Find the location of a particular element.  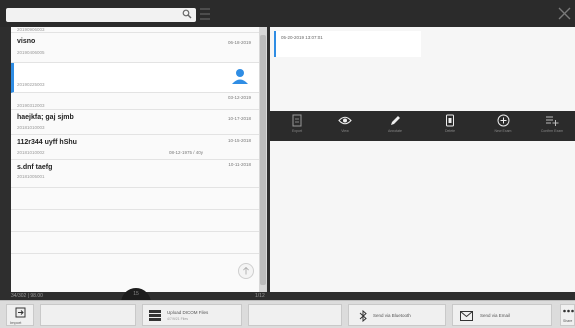

list-item-id: 20190406005 is located at coordinates (31, 52).